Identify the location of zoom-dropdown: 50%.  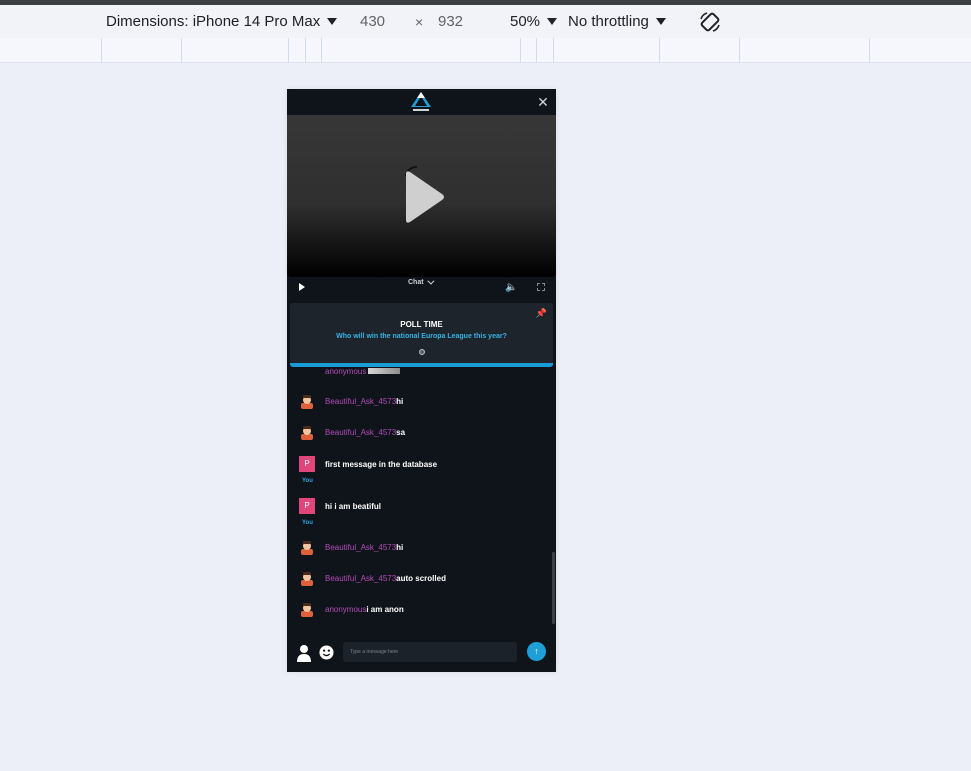
(534, 21).